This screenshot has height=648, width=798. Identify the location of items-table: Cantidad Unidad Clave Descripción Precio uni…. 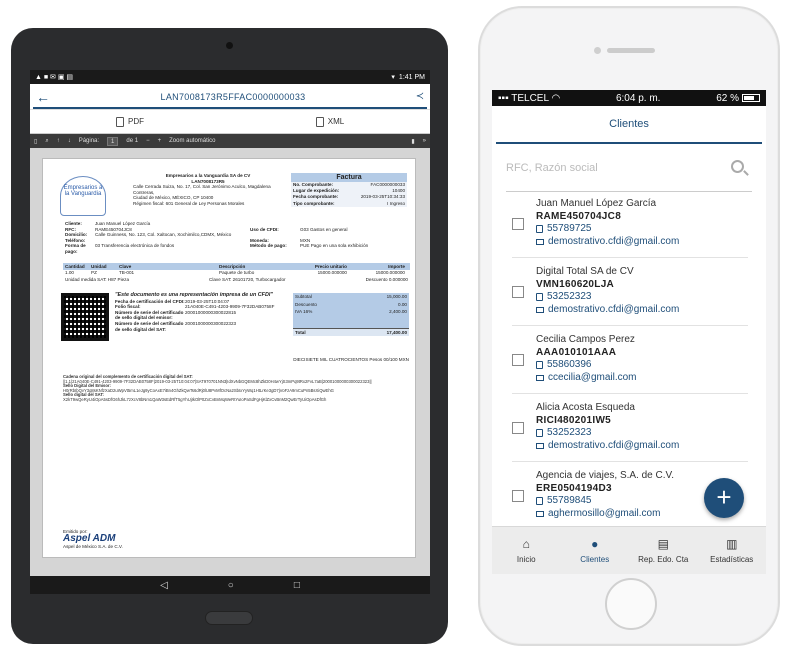
(236, 273).